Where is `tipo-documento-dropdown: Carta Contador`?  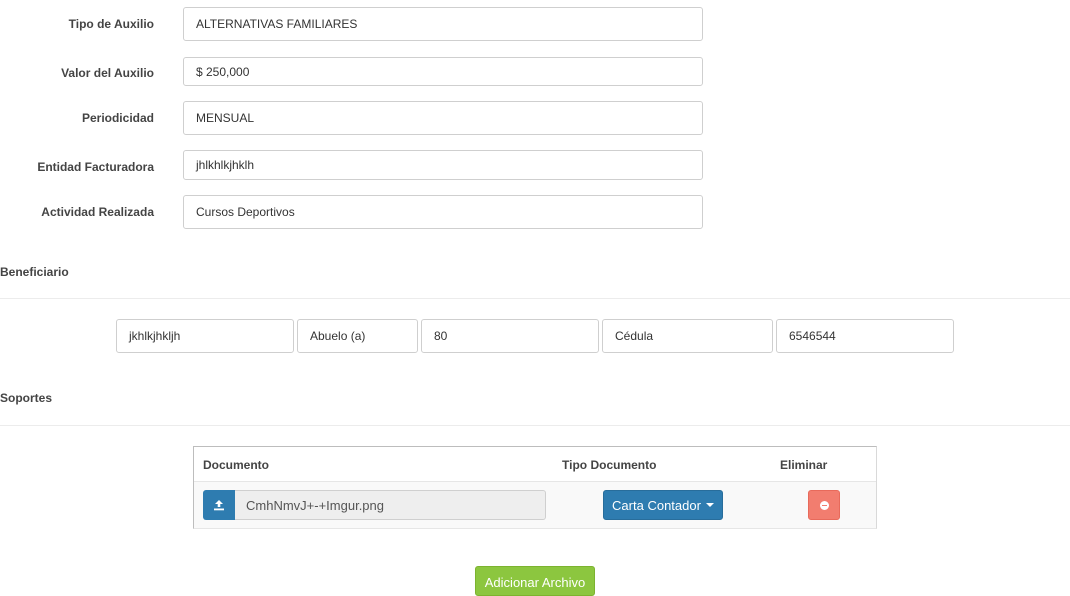 tipo-documento-dropdown: Carta Contador is located at coordinates (663, 505).